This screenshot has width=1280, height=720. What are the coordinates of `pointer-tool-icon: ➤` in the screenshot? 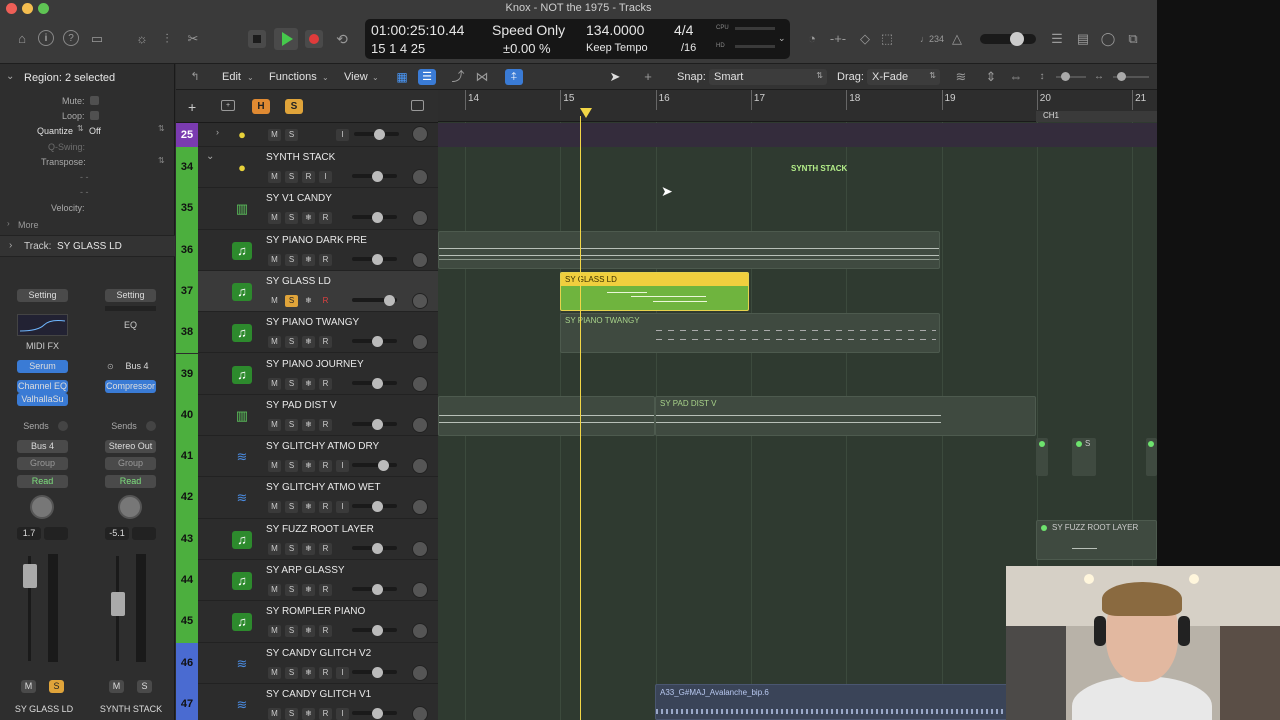 It's located at (615, 77).